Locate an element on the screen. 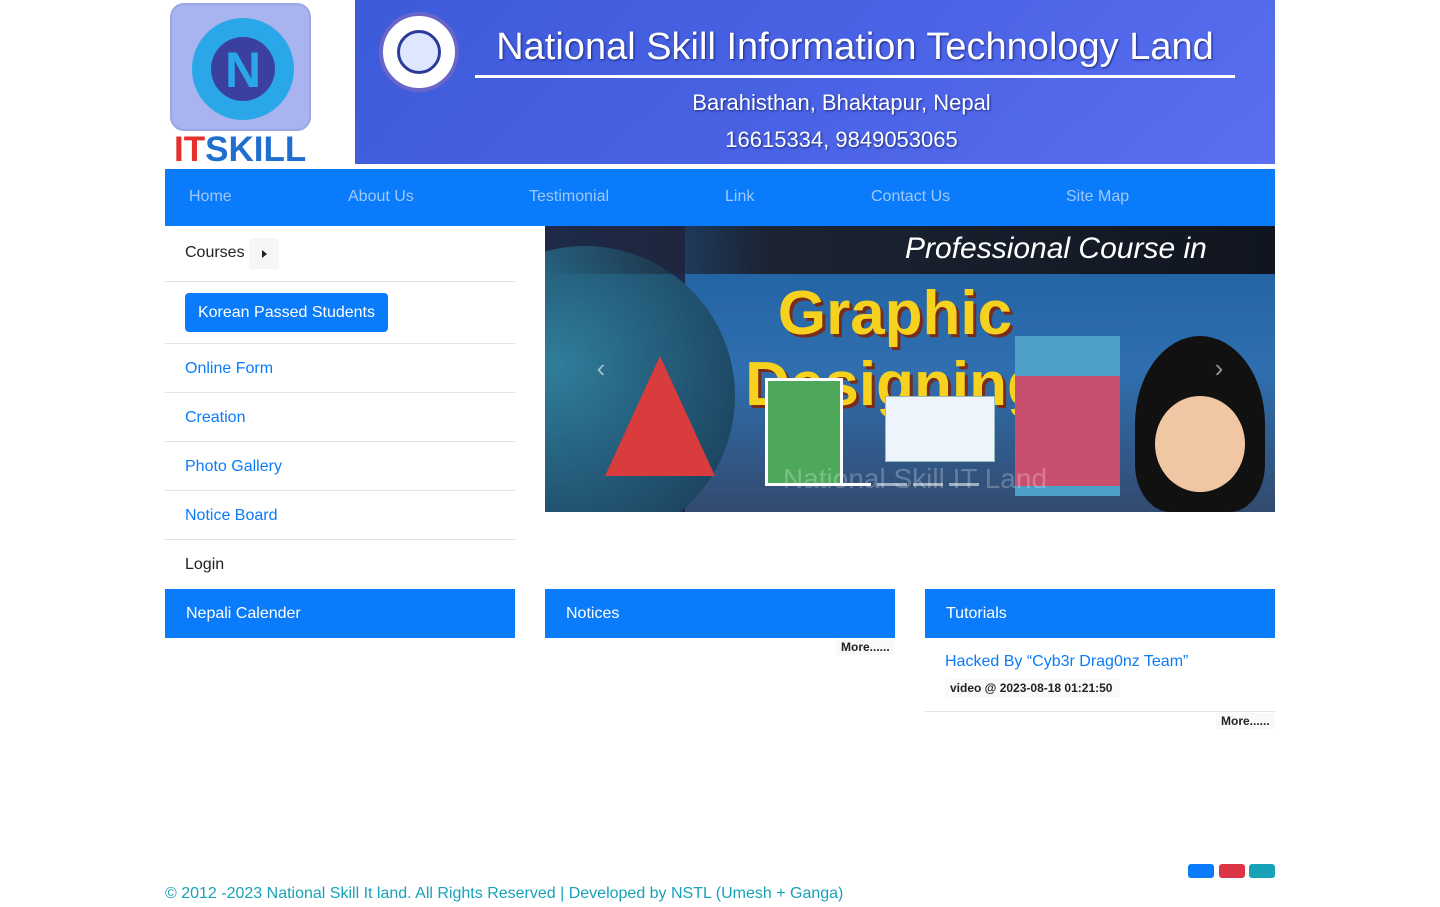 Image resolution: width=1440 pixels, height=907 pixels. nepali-calendar-header: Nepali Calender is located at coordinates (340, 613).